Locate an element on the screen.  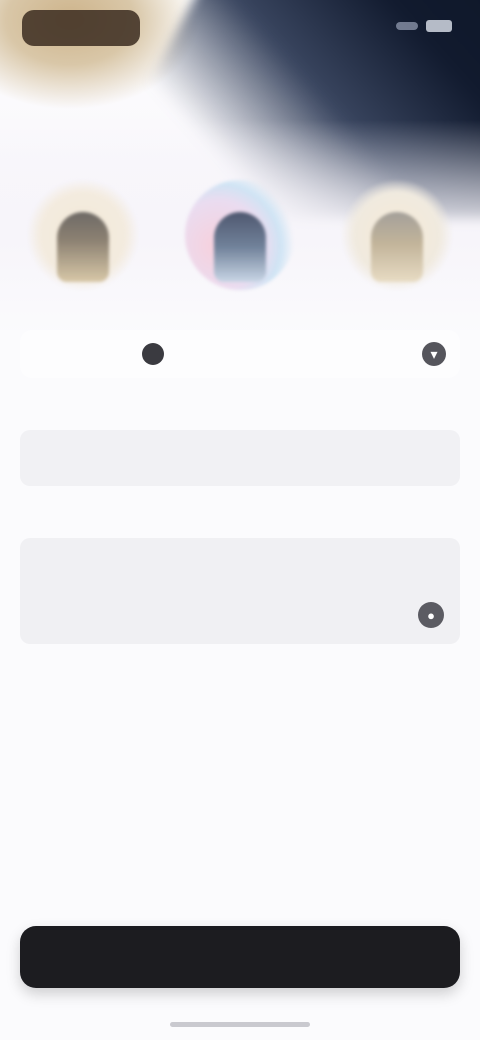
brand-logo is located at coordinates (81, 28).